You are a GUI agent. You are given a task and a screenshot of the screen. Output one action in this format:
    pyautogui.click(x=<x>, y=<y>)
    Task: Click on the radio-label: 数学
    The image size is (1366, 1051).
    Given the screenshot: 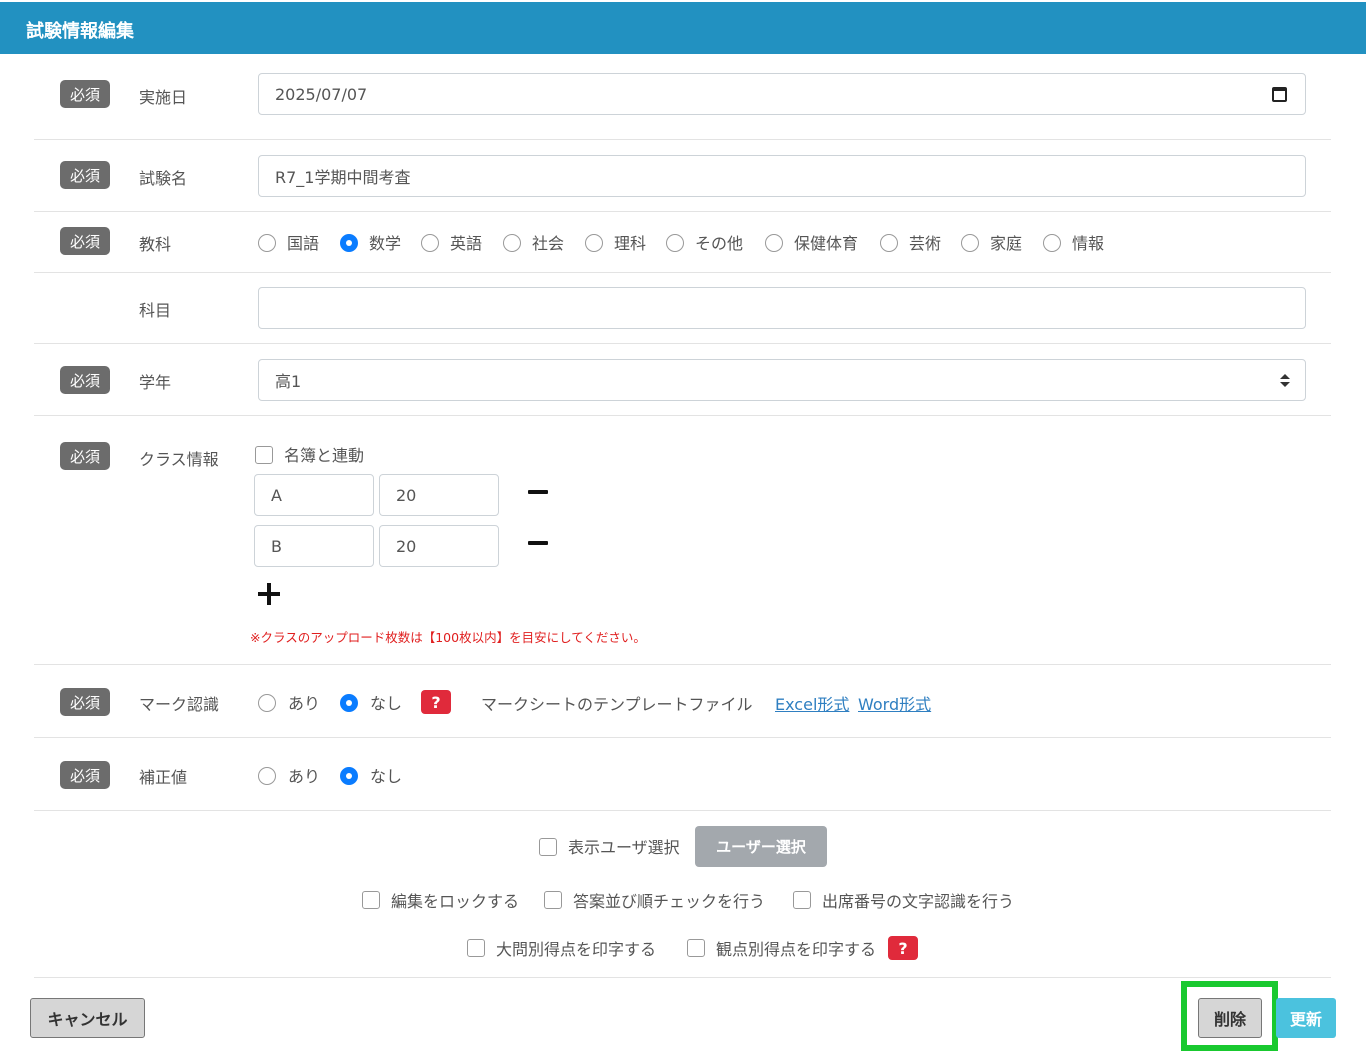 What is the action you would take?
    pyautogui.click(x=385, y=243)
    